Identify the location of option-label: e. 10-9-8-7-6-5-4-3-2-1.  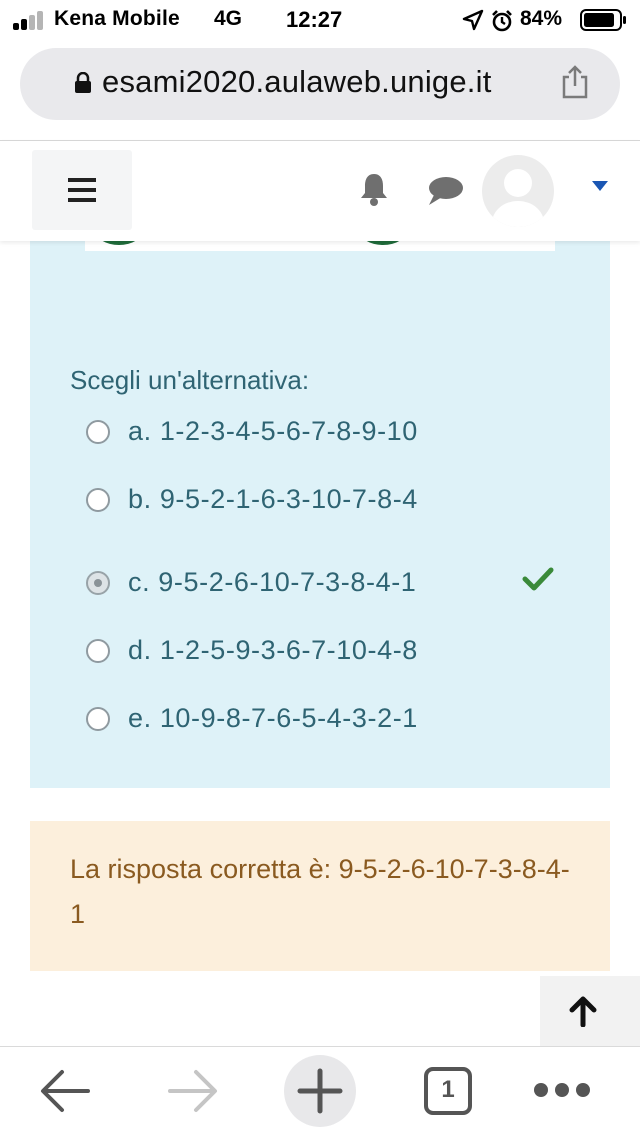
(273, 718).